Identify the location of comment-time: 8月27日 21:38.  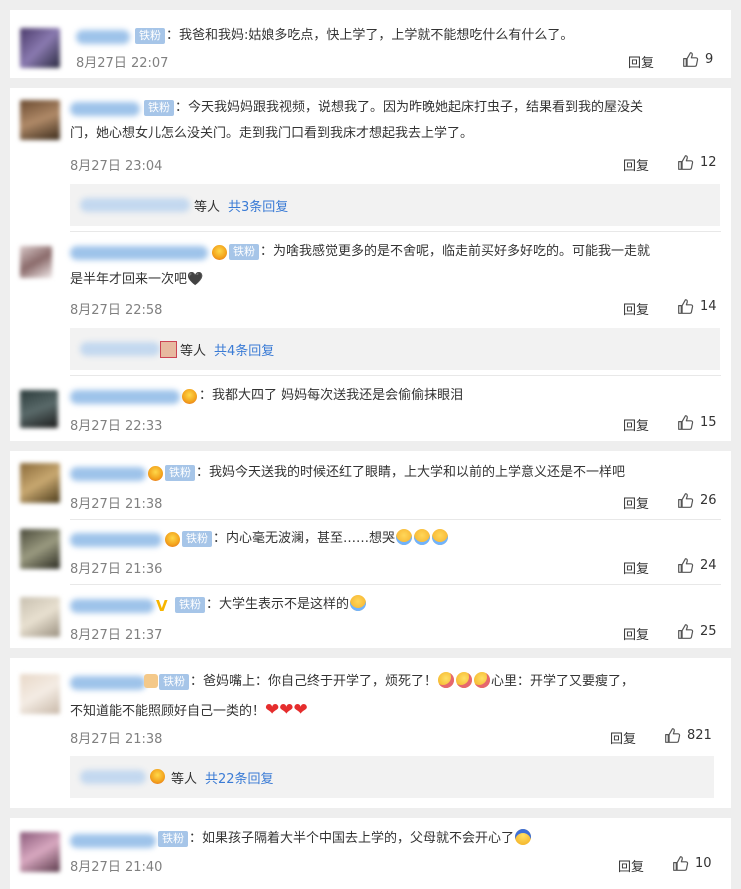
(116, 739).